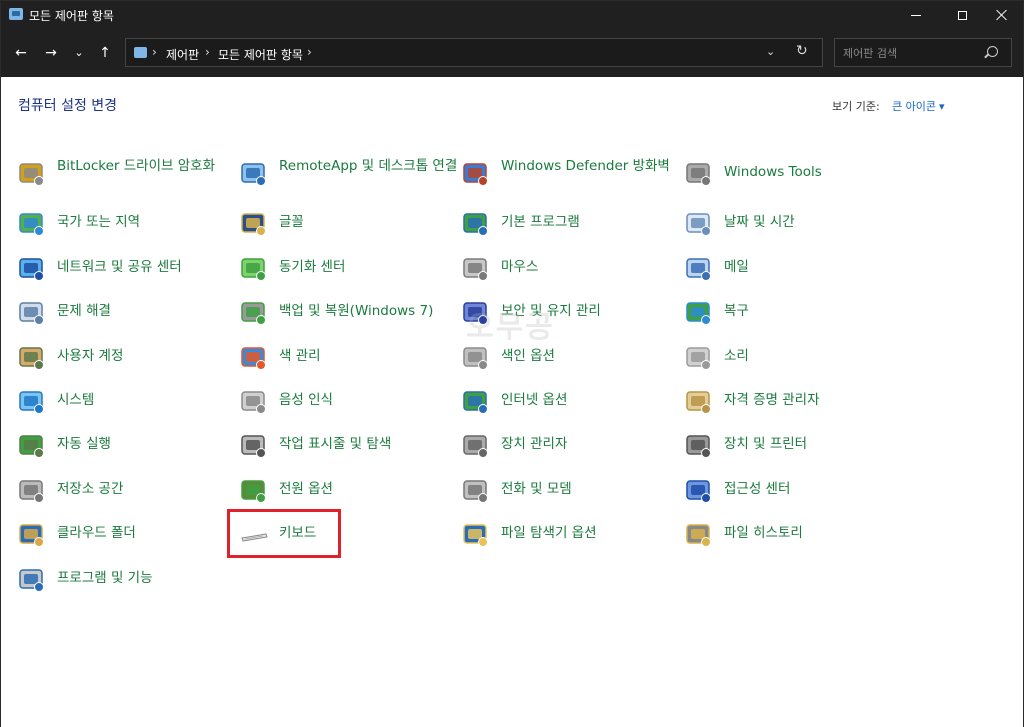 This screenshot has height=727, width=1024. I want to click on fonts-icon, so click(254, 224).